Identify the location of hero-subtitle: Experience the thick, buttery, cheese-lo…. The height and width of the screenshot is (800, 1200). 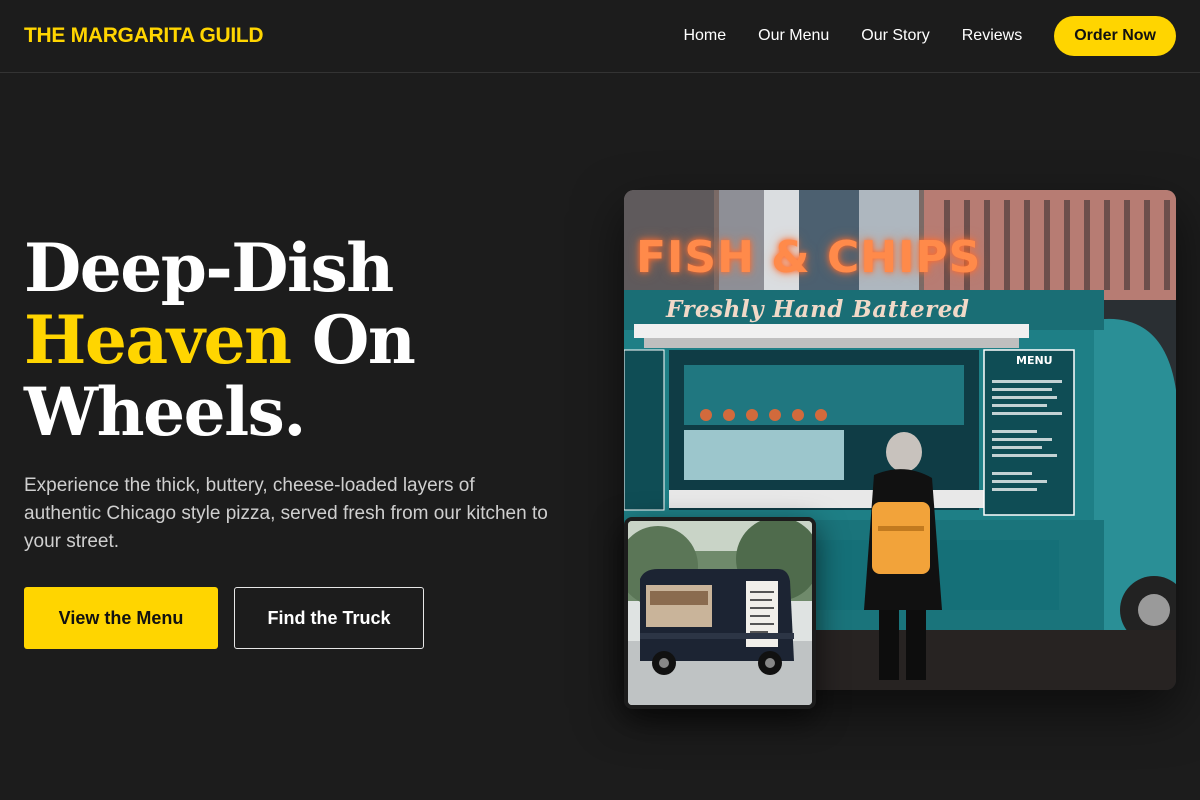
(286, 513).